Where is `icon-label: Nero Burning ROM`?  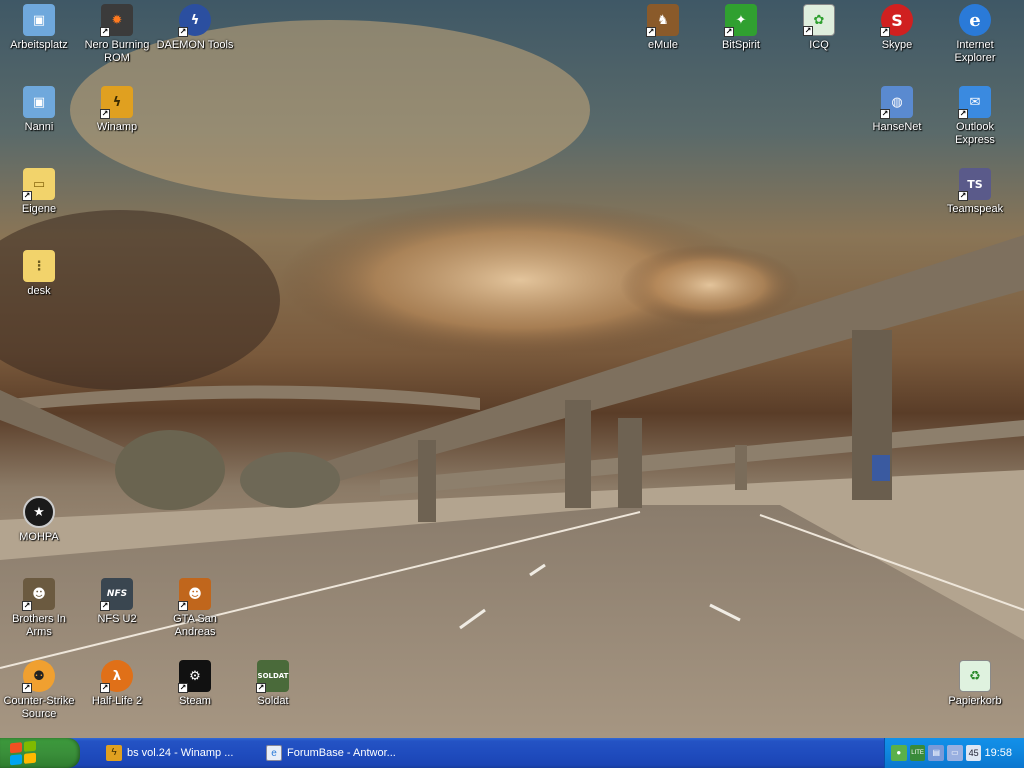 icon-label: Nero Burning ROM is located at coordinates (117, 51).